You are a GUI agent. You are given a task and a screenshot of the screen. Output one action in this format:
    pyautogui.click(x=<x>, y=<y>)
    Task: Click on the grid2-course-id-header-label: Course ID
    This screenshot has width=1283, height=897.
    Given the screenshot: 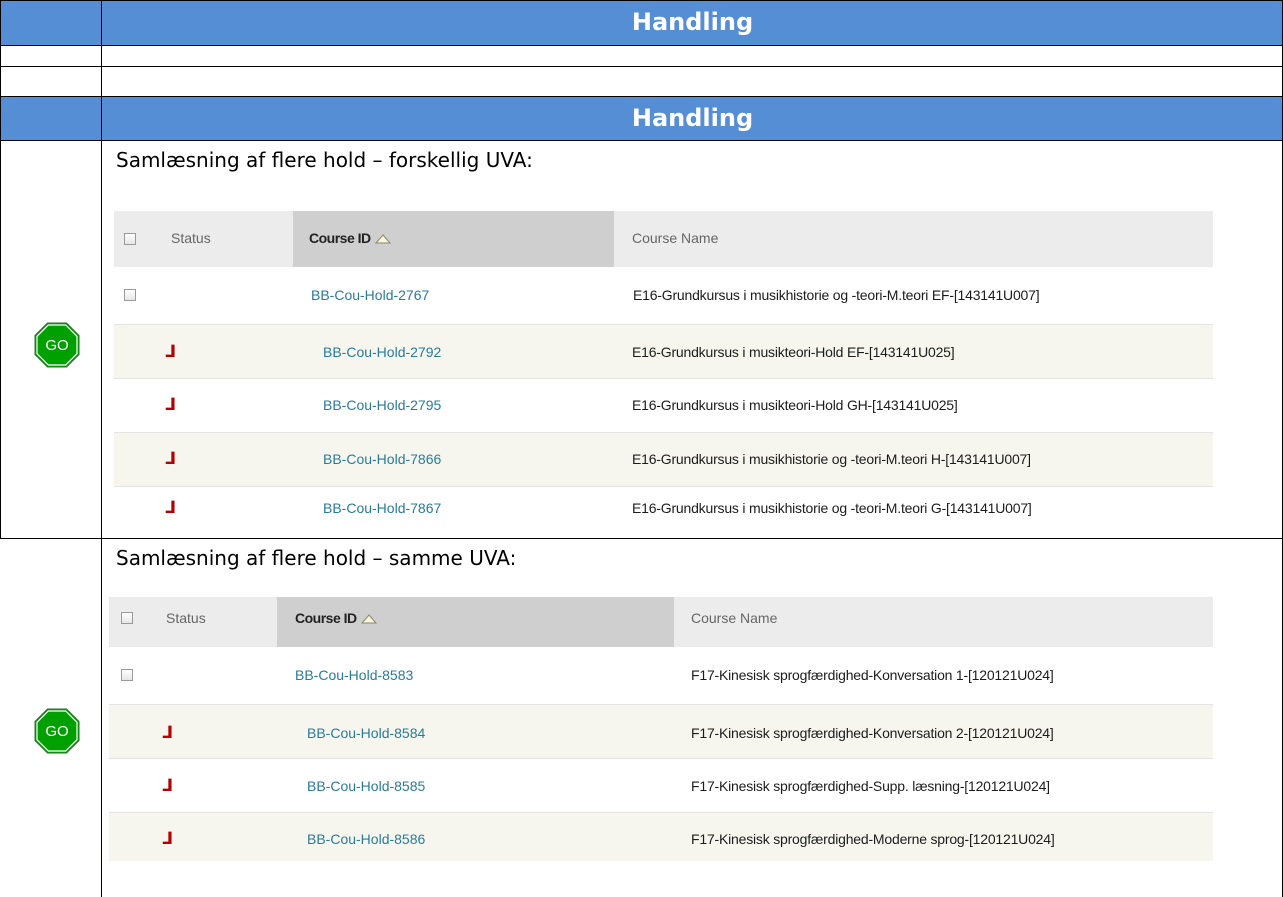 What is the action you would take?
    pyautogui.click(x=326, y=618)
    